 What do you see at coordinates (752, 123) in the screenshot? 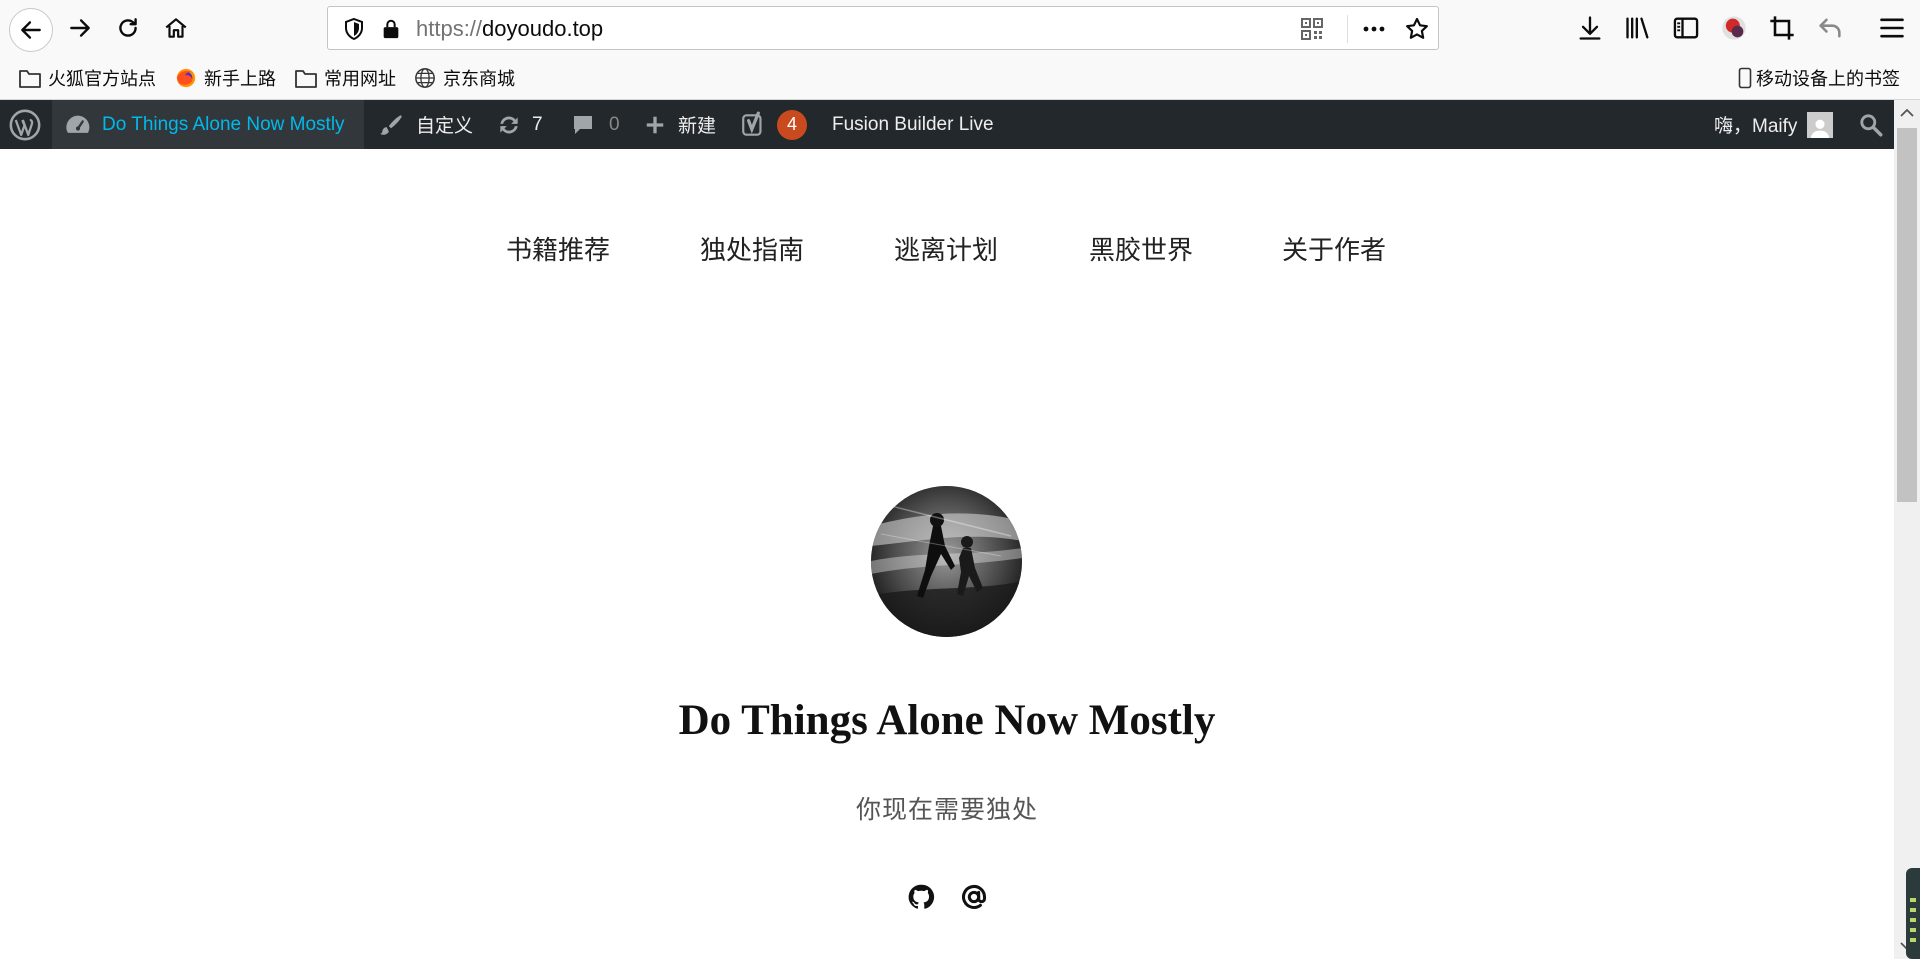
I see `yoast-icon` at bounding box center [752, 123].